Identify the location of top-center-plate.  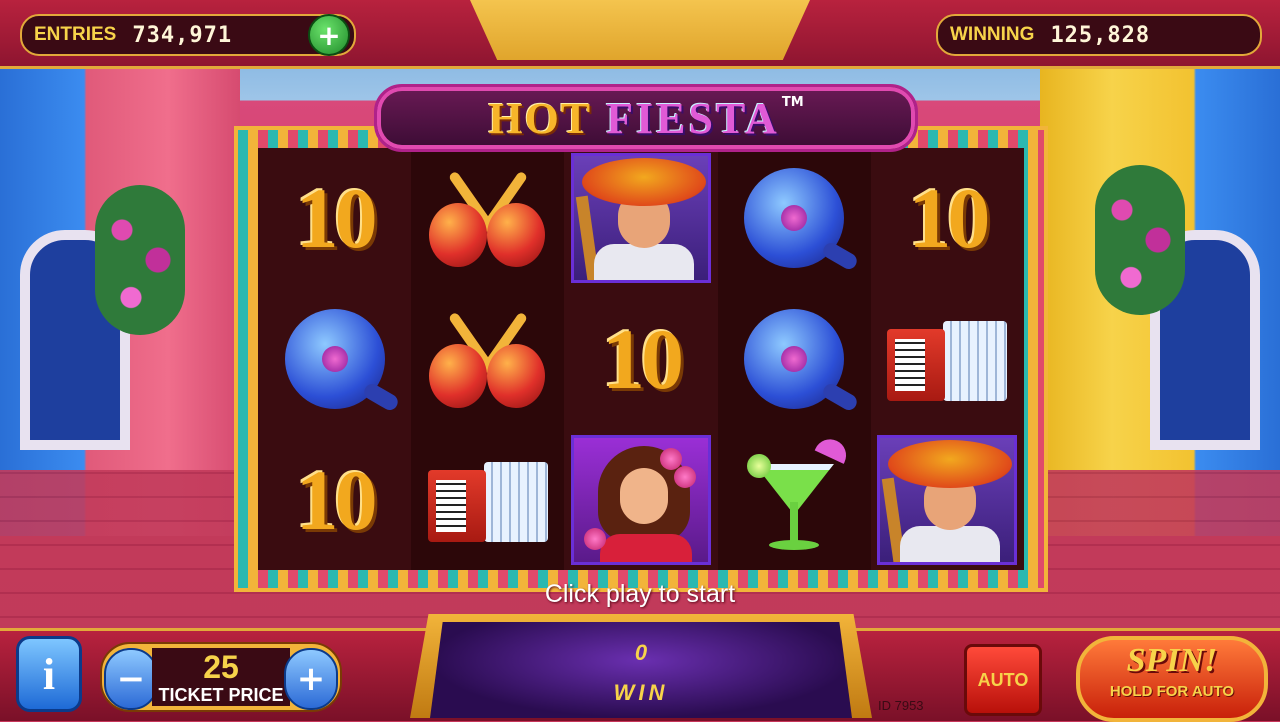
(640, 30).